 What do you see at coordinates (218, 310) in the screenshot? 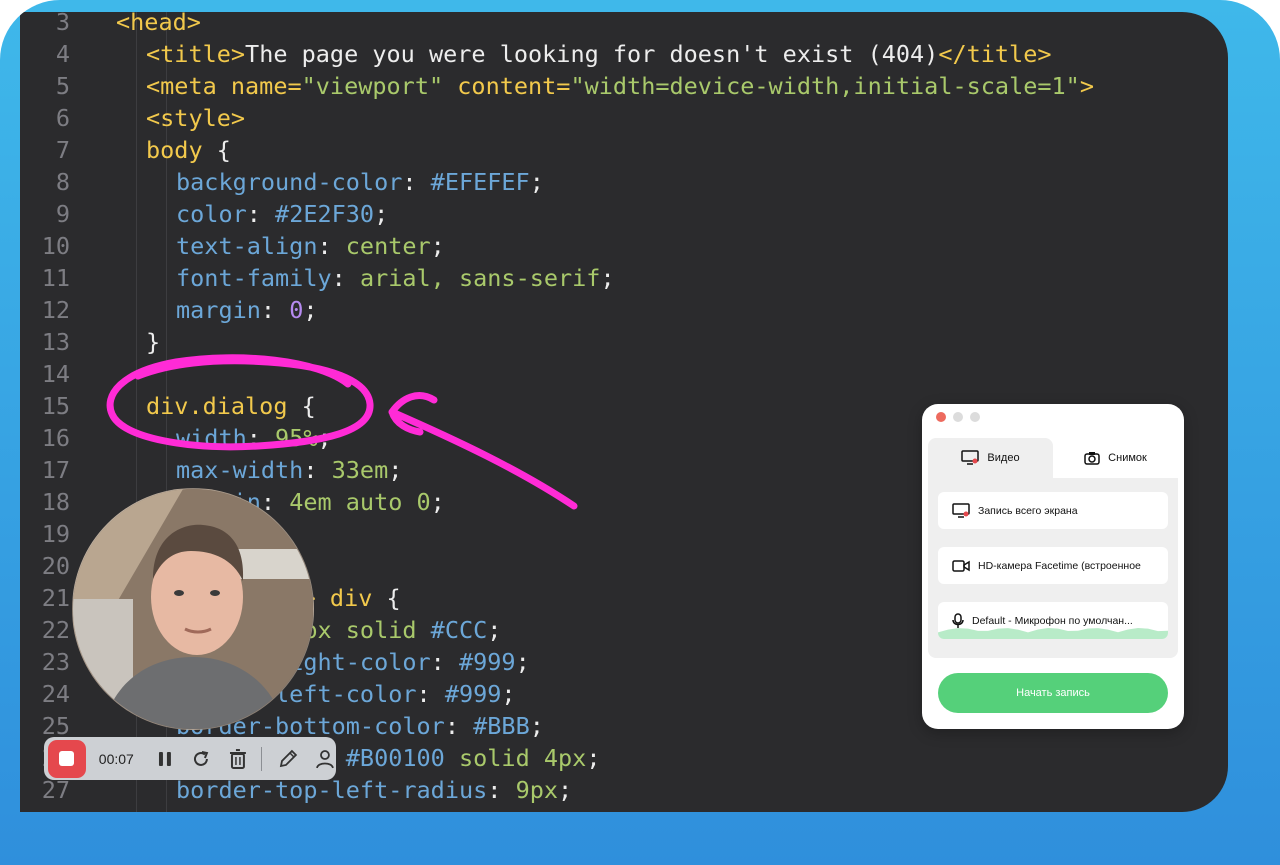
I see `code-token: margin` at bounding box center [218, 310].